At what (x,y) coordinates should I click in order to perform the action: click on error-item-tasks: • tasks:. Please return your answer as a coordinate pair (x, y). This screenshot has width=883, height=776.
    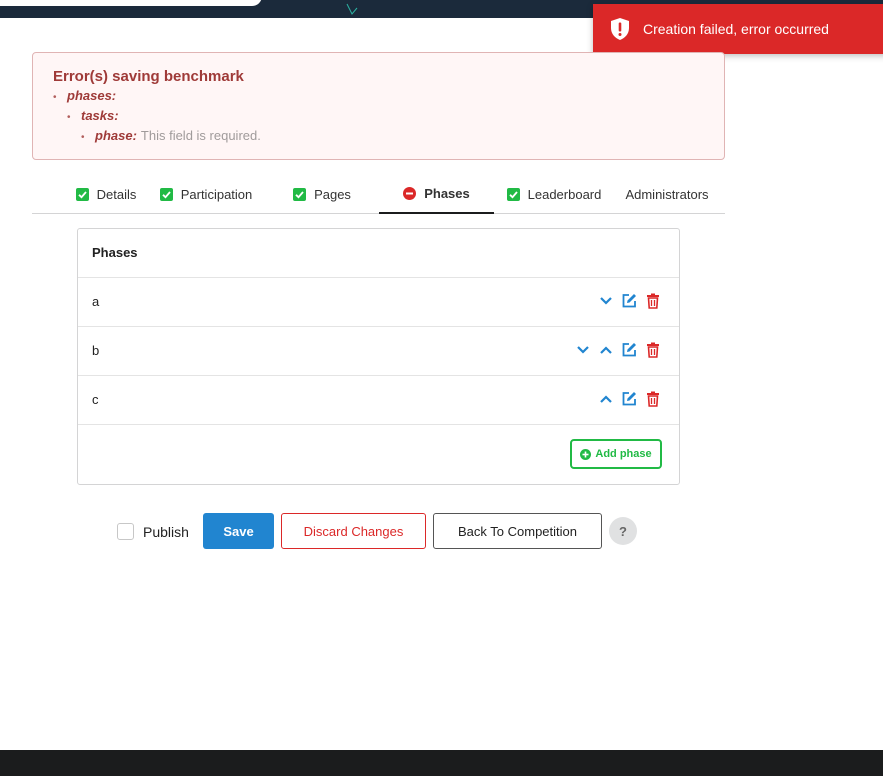
    Looking at the image, I should click on (93, 115).